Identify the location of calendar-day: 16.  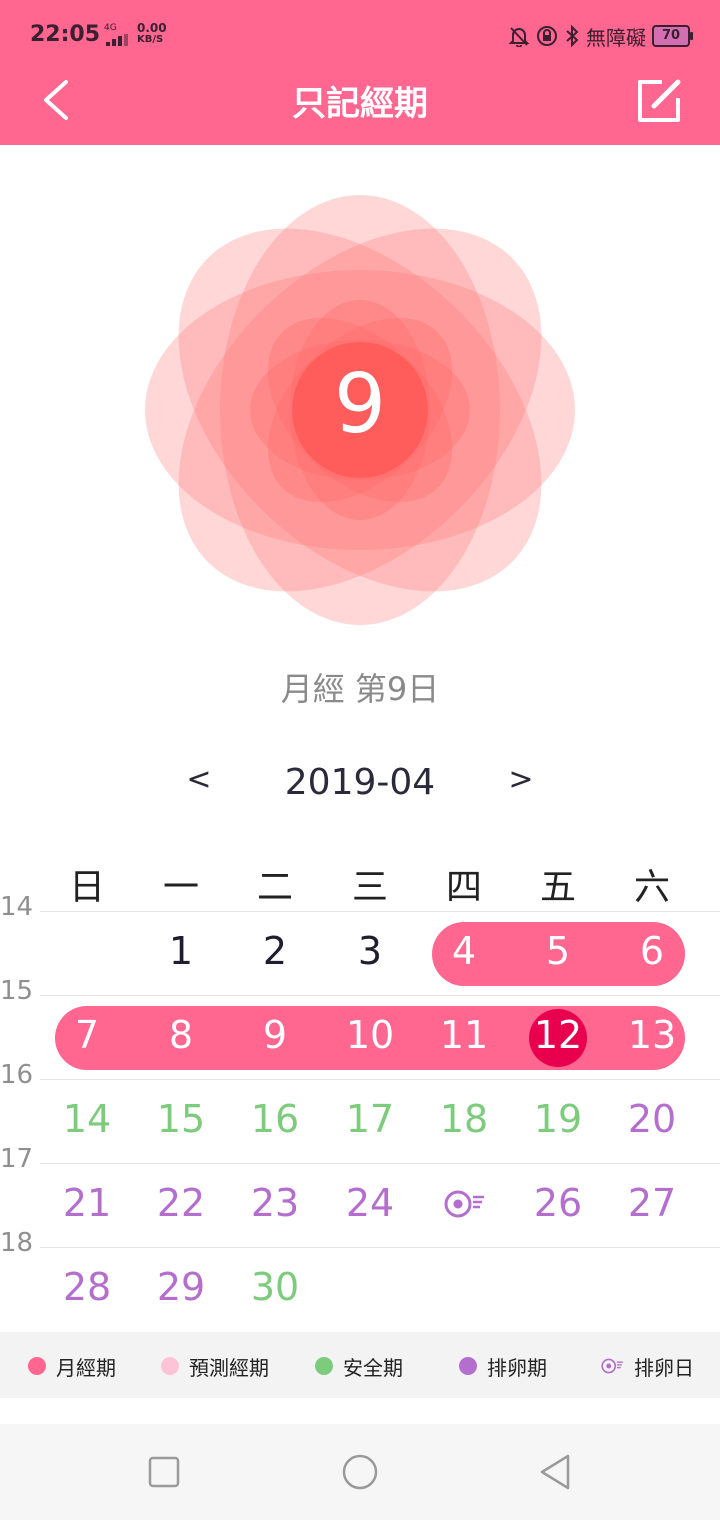
(275, 1119).